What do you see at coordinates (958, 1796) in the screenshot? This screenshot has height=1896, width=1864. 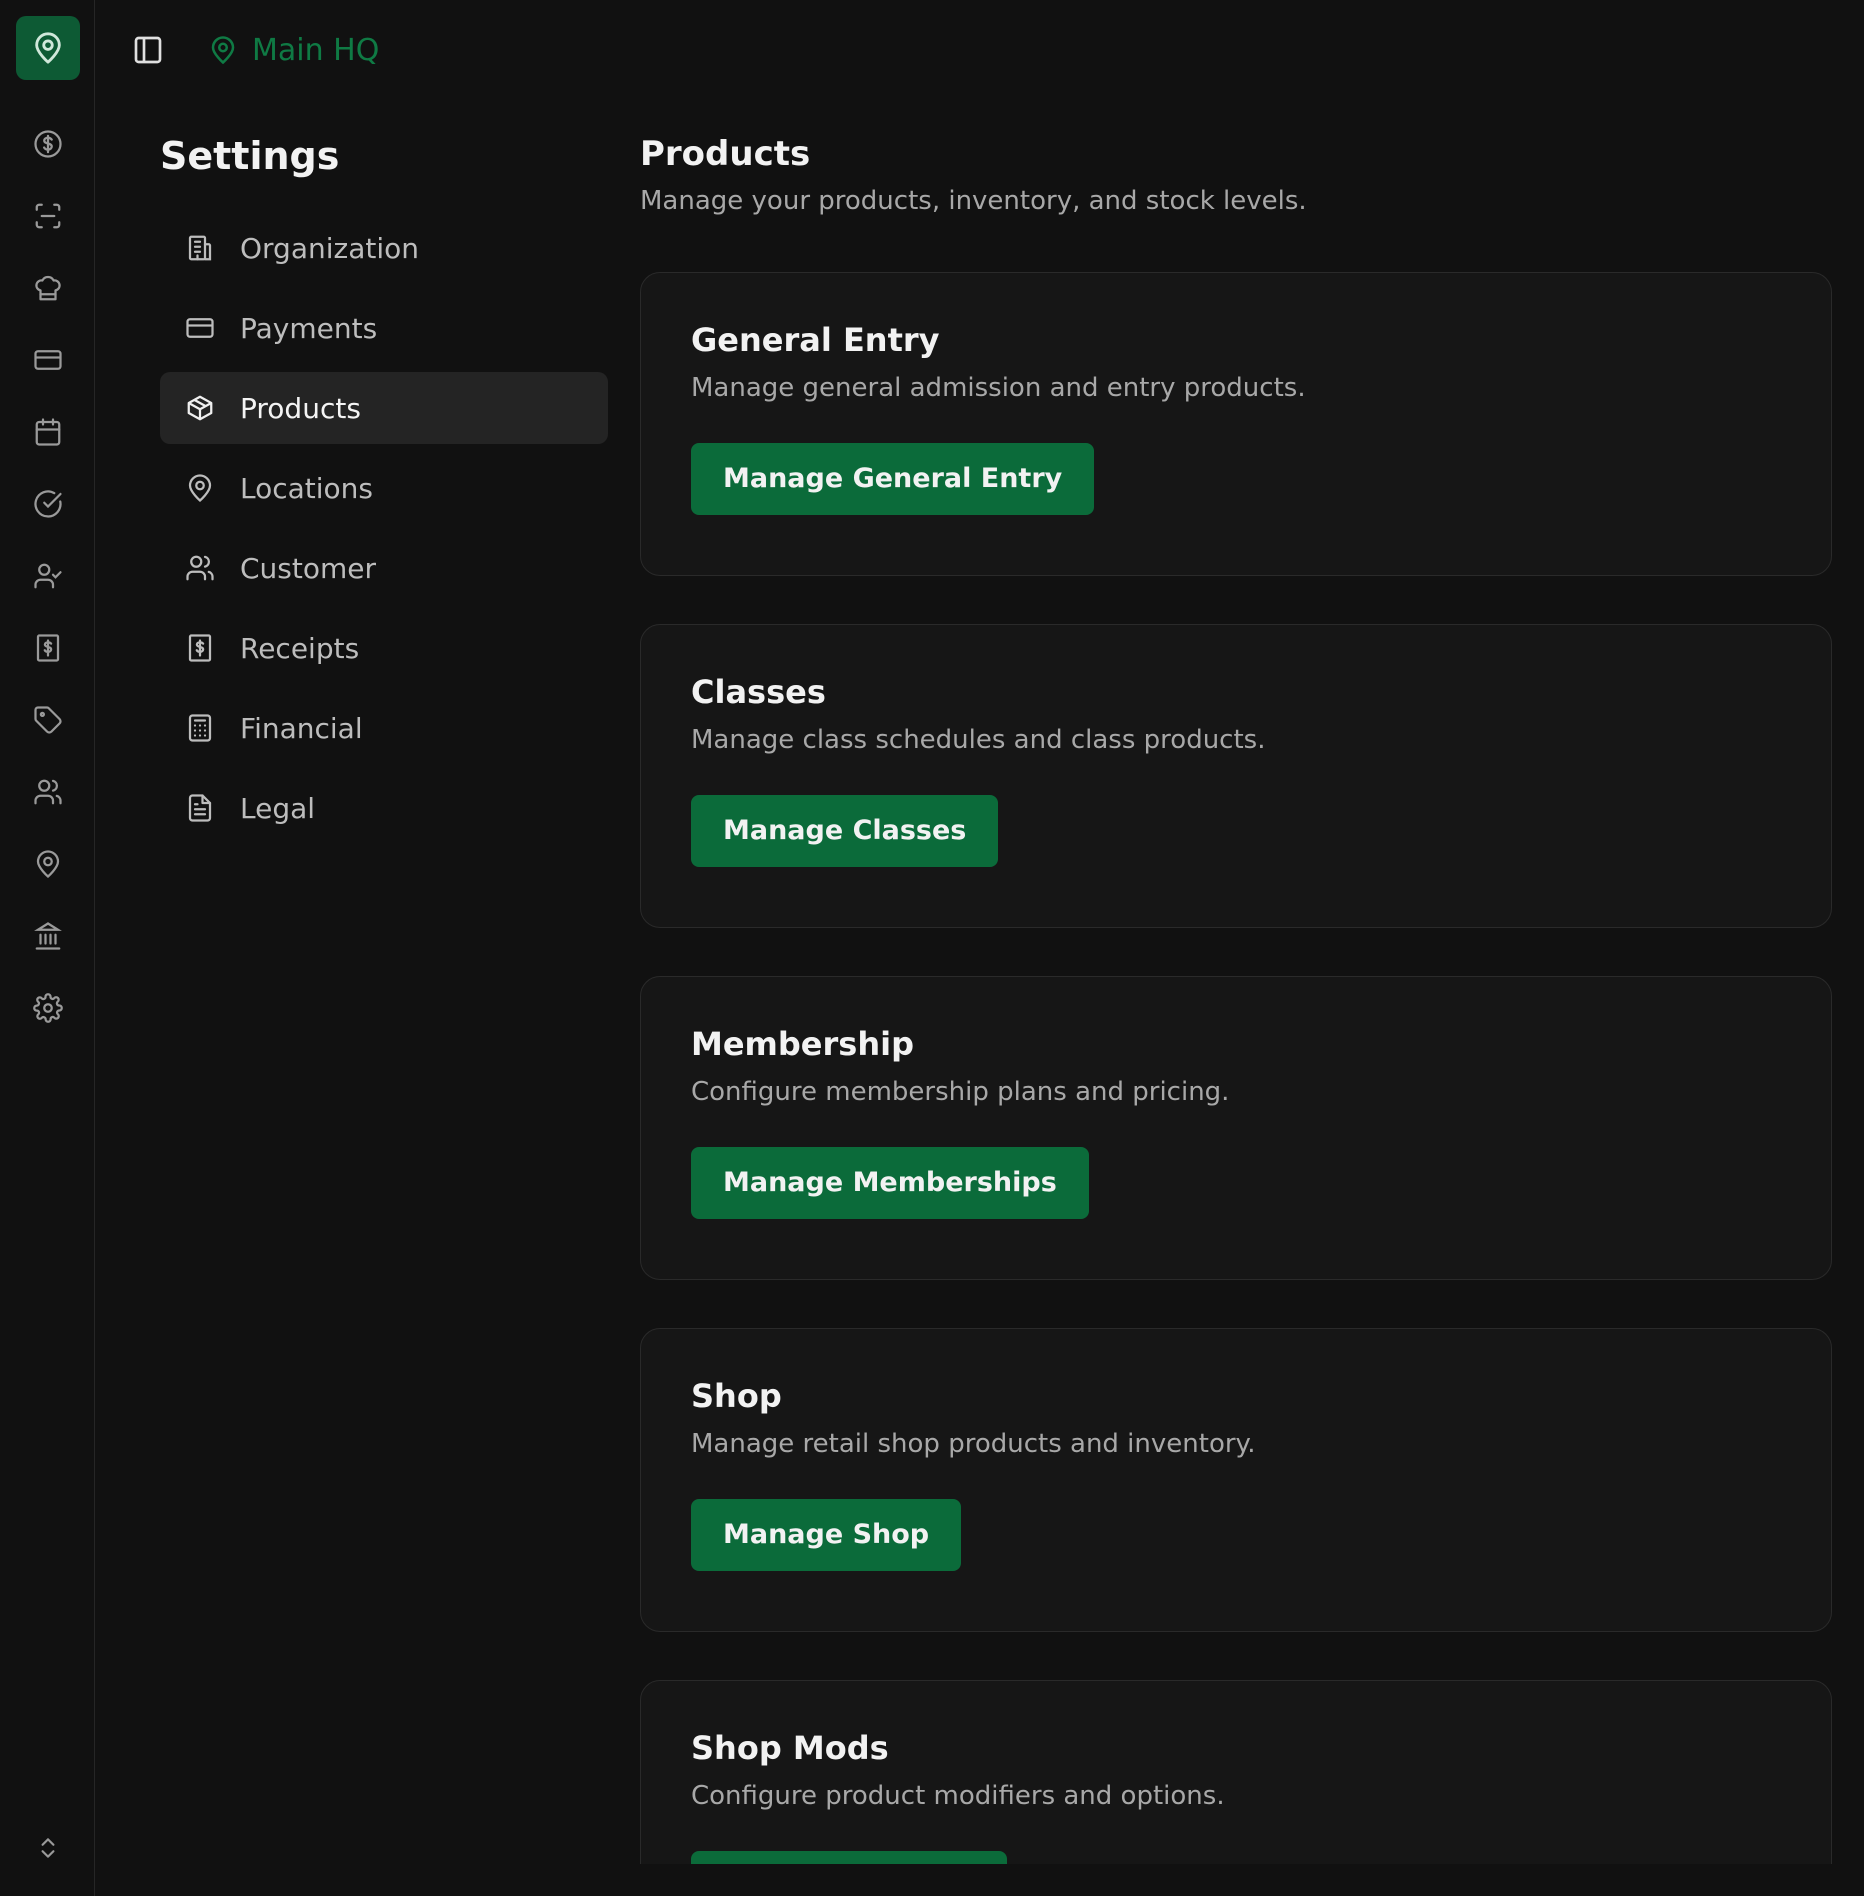 I see `card-description: Configure product modifiers and options.` at bounding box center [958, 1796].